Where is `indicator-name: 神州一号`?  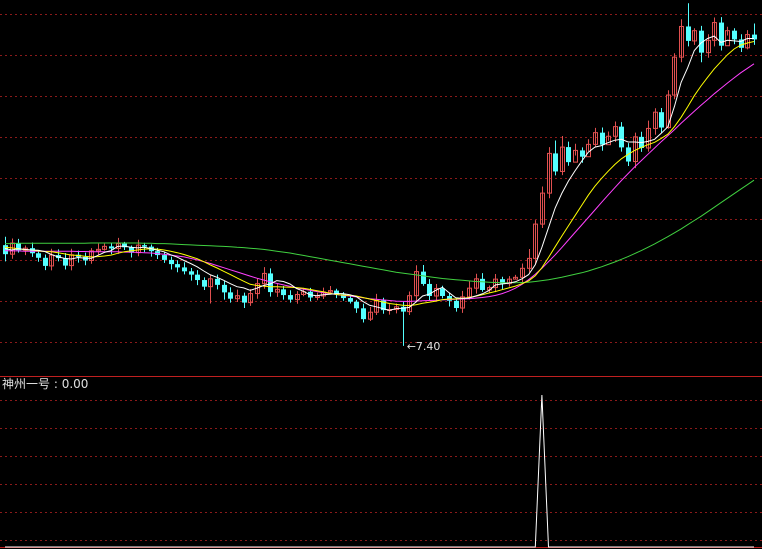
indicator-name: 神州一号 is located at coordinates (26, 384).